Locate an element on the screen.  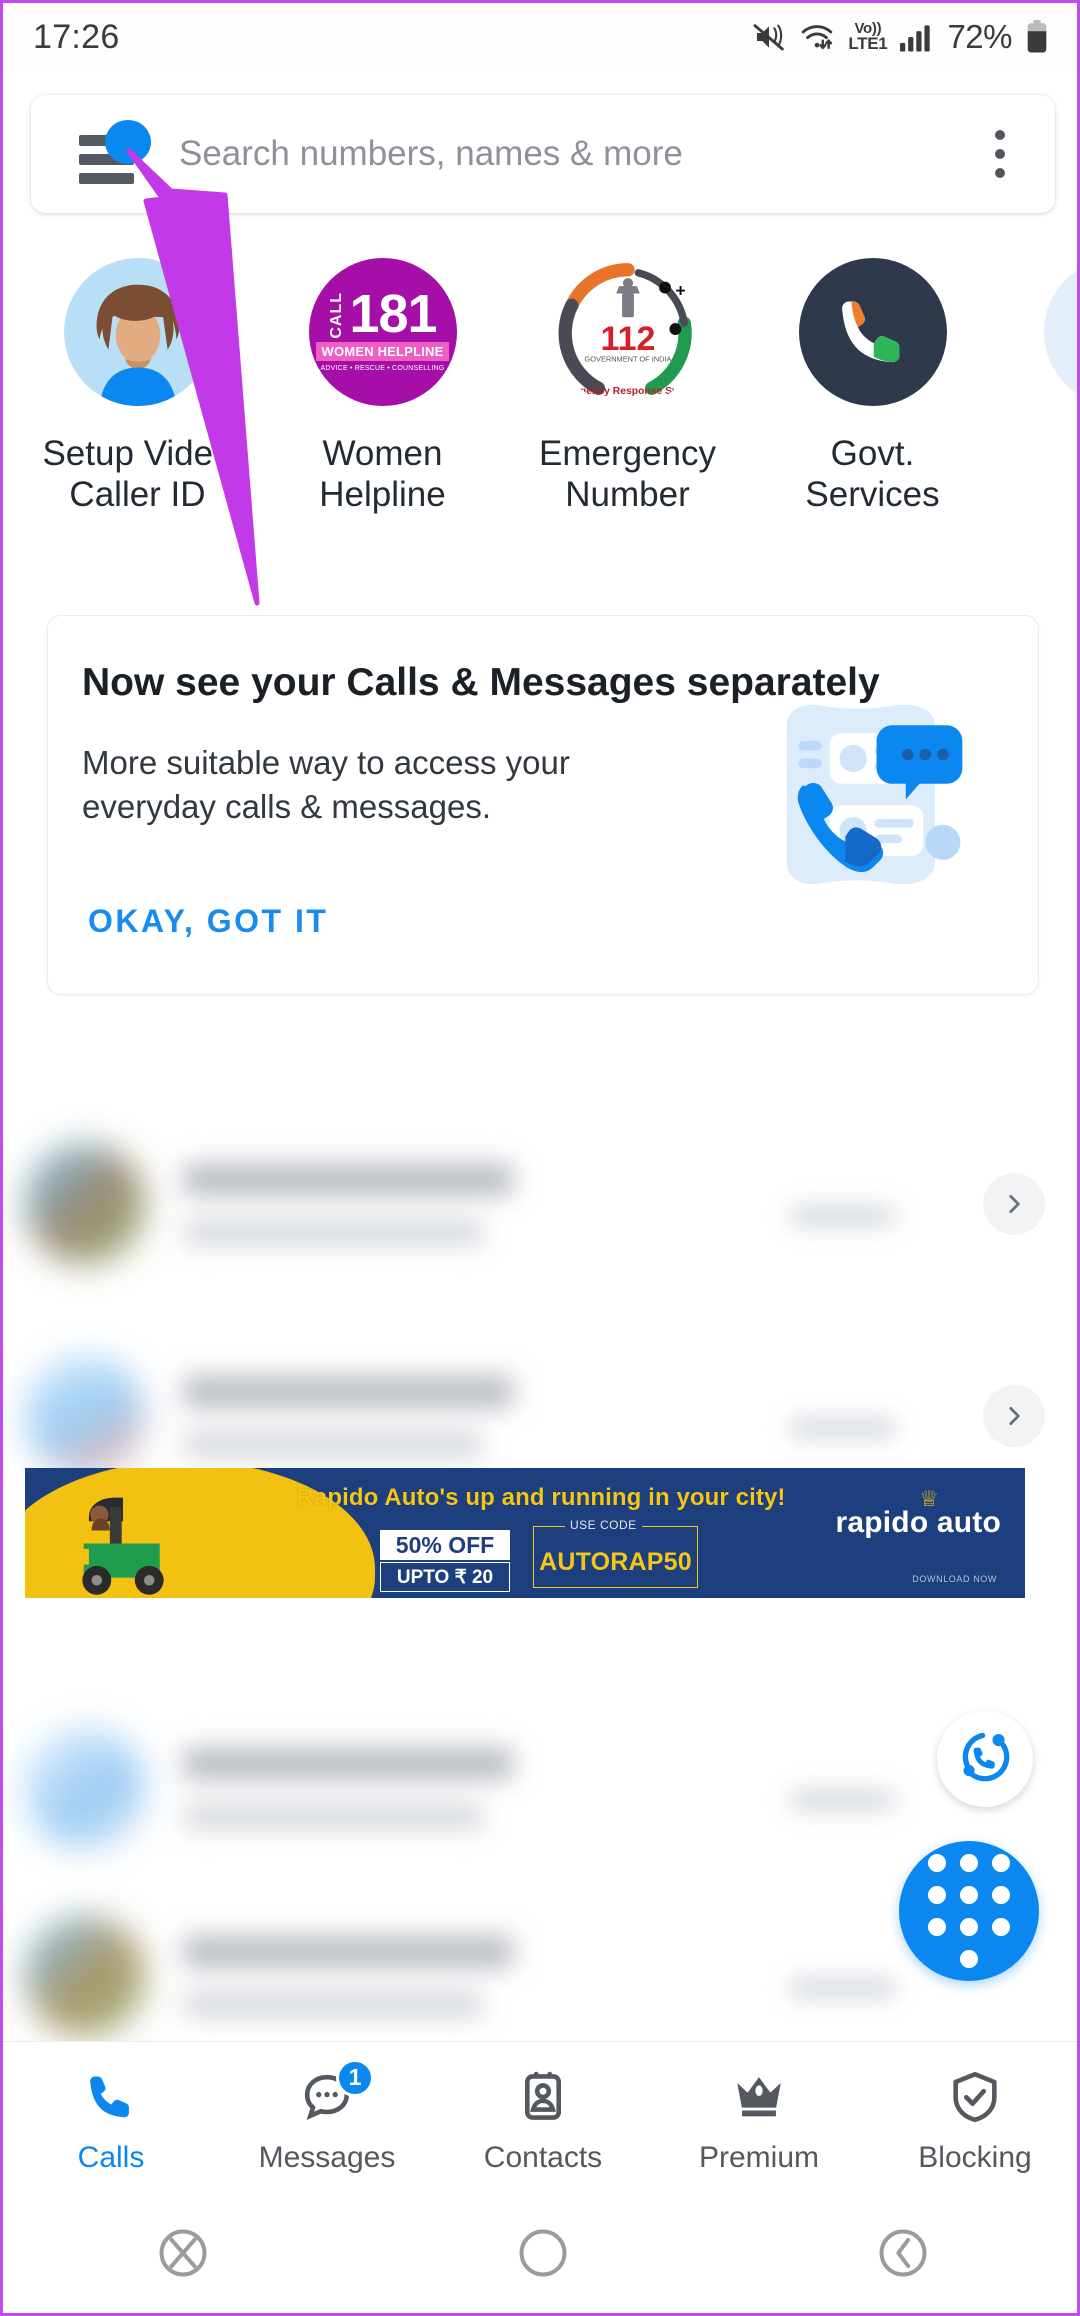
notification-dot is located at coordinates (128, 142).